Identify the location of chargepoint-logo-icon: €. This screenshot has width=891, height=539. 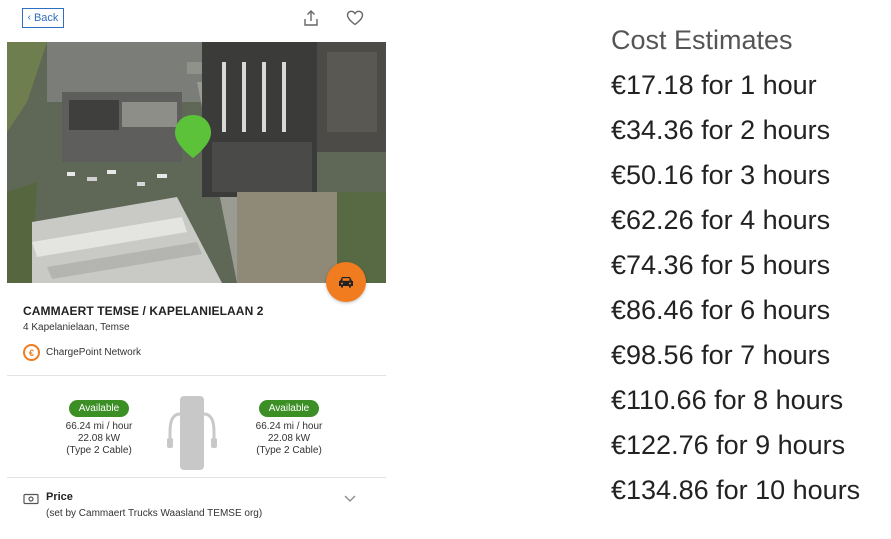
(31, 352).